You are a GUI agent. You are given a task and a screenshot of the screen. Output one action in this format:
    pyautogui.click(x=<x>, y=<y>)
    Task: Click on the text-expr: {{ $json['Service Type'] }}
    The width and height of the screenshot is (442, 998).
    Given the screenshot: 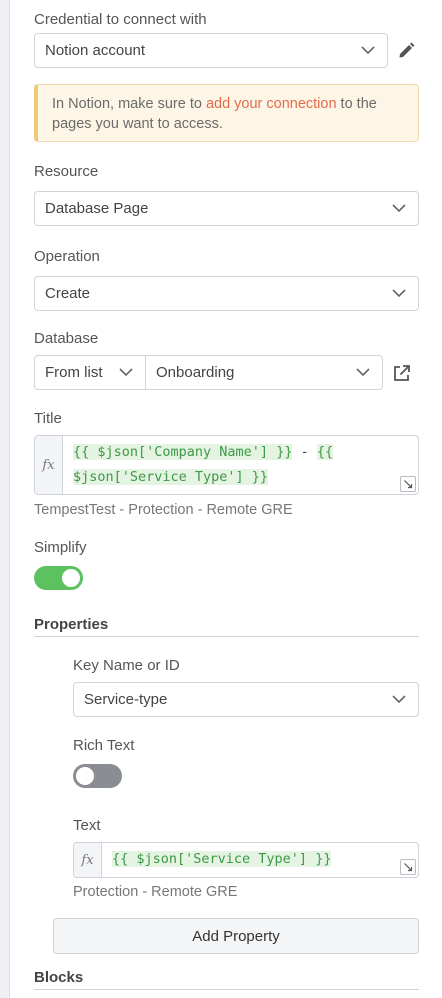 What is the action you would take?
    pyautogui.click(x=222, y=859)
    